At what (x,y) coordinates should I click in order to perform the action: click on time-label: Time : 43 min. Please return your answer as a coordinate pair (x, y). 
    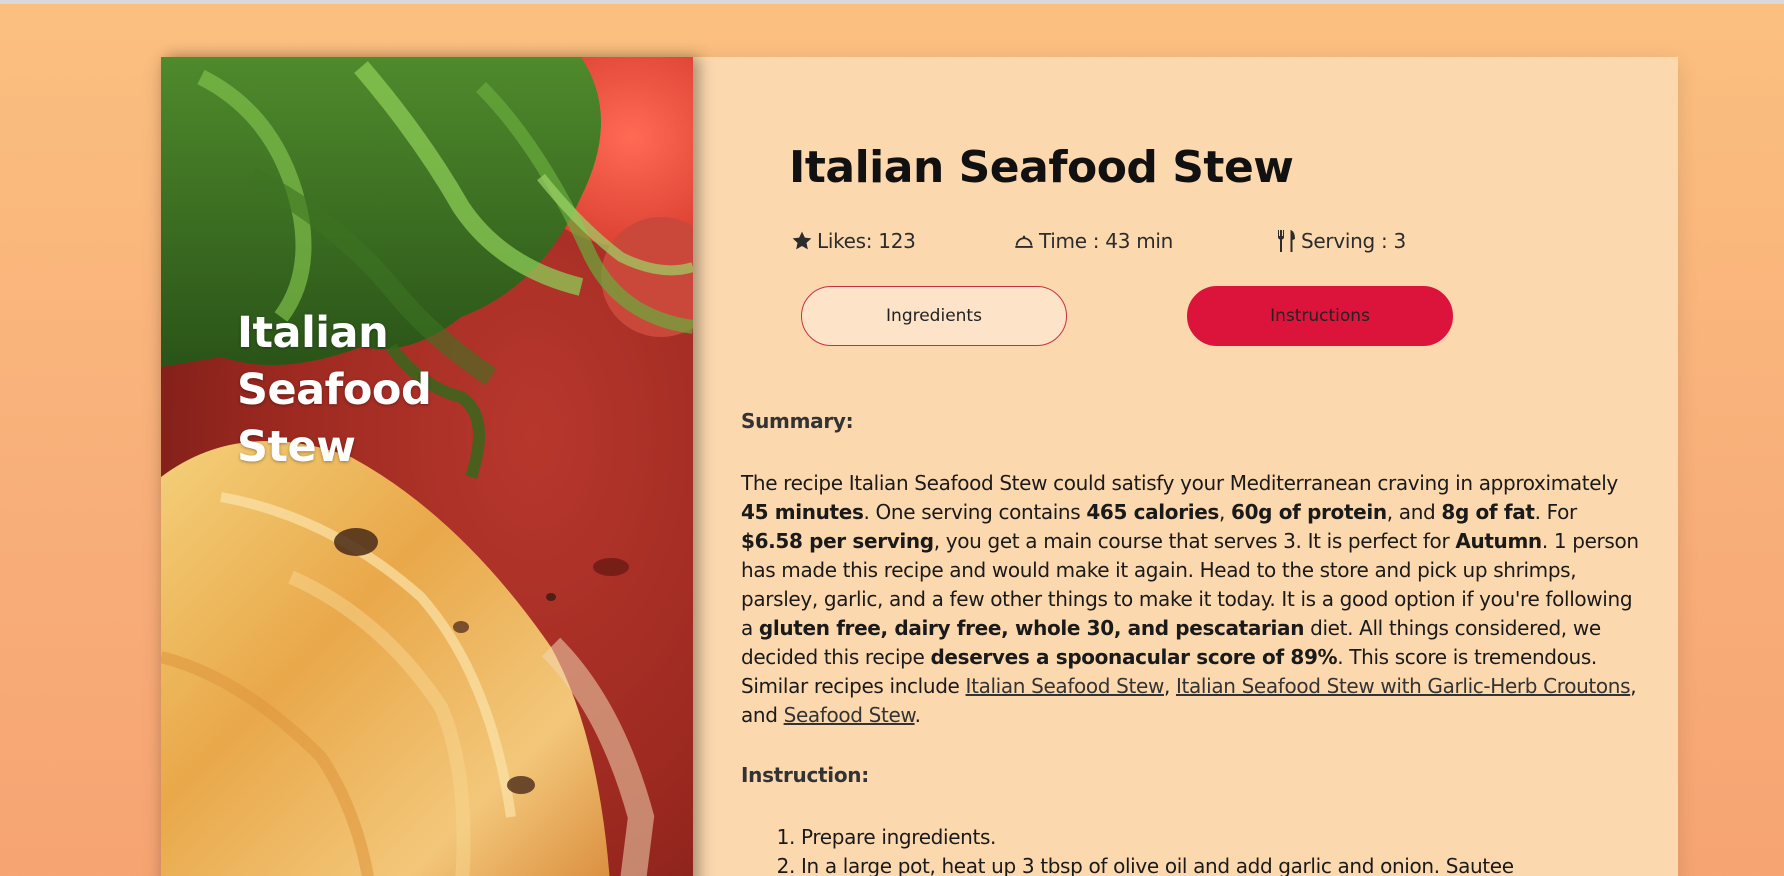
    Looking at the image, I should click on (1106, 241).